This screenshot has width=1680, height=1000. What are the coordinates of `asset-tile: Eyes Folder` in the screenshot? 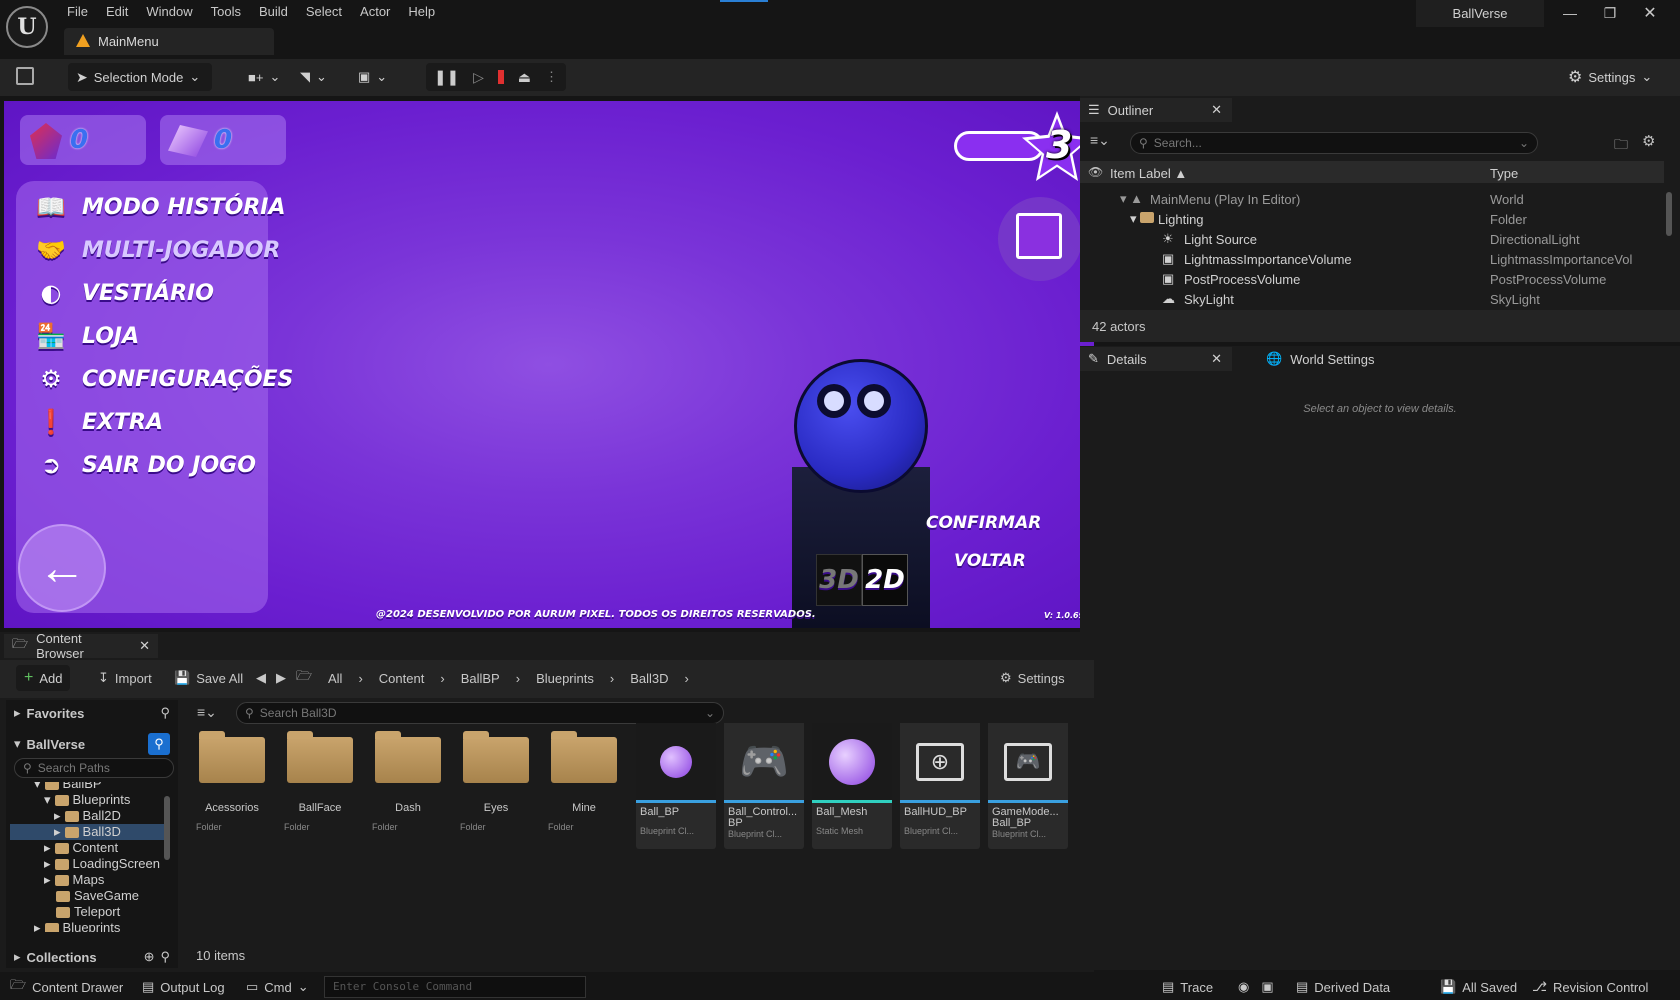 It's located at (496, 786).